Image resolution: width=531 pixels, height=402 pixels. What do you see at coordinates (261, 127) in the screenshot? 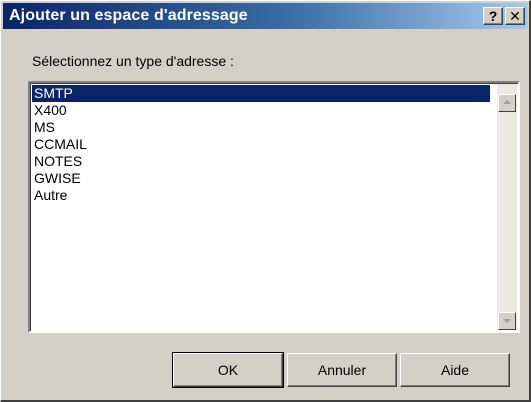
I see `list-item-ms: MS` at bounding box center [261, 127].